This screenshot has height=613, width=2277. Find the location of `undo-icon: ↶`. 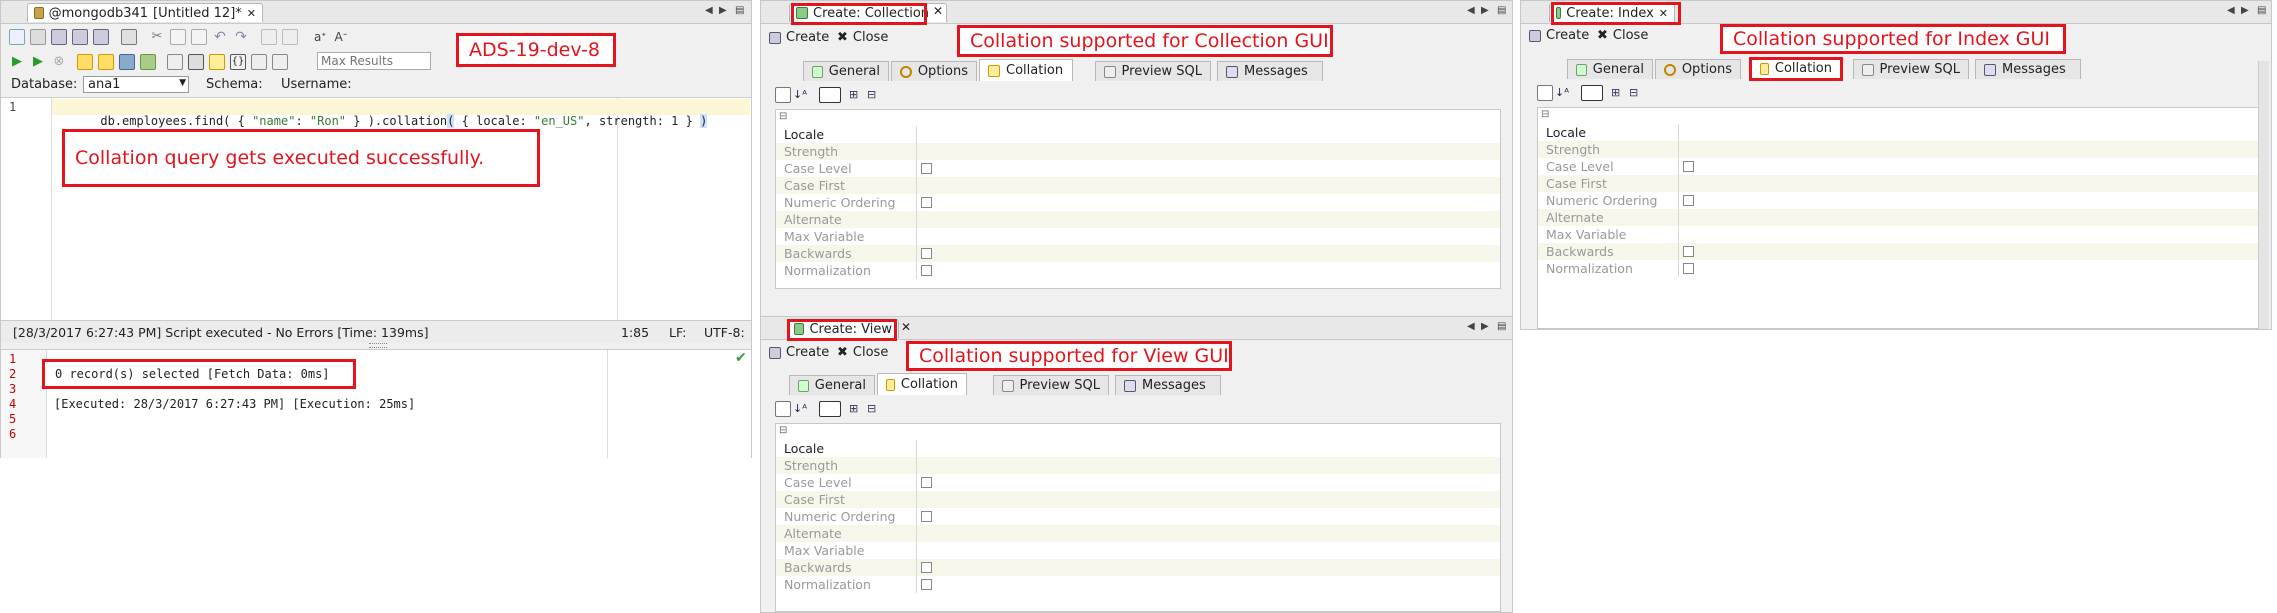

undo-icon: ↶ is located at coordinates (220, 37).